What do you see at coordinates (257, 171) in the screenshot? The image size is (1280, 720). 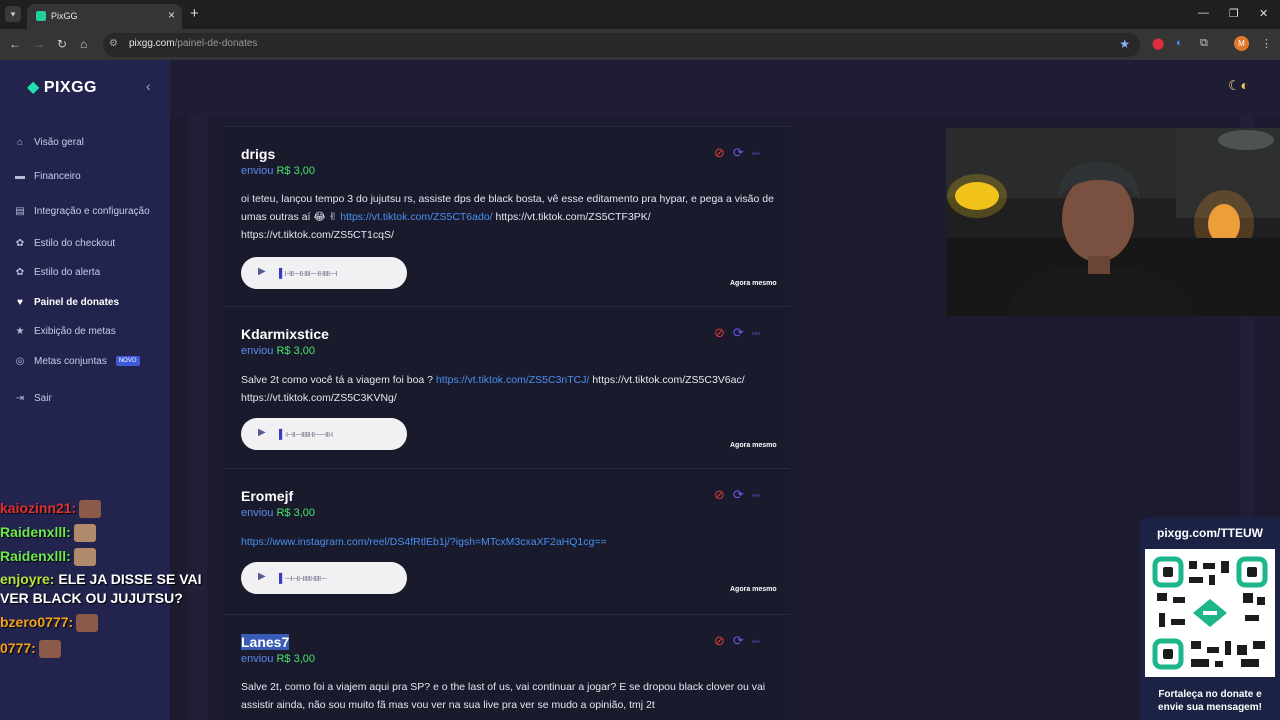 I see `sent-label: enviou` at bounding box center [257, 171].